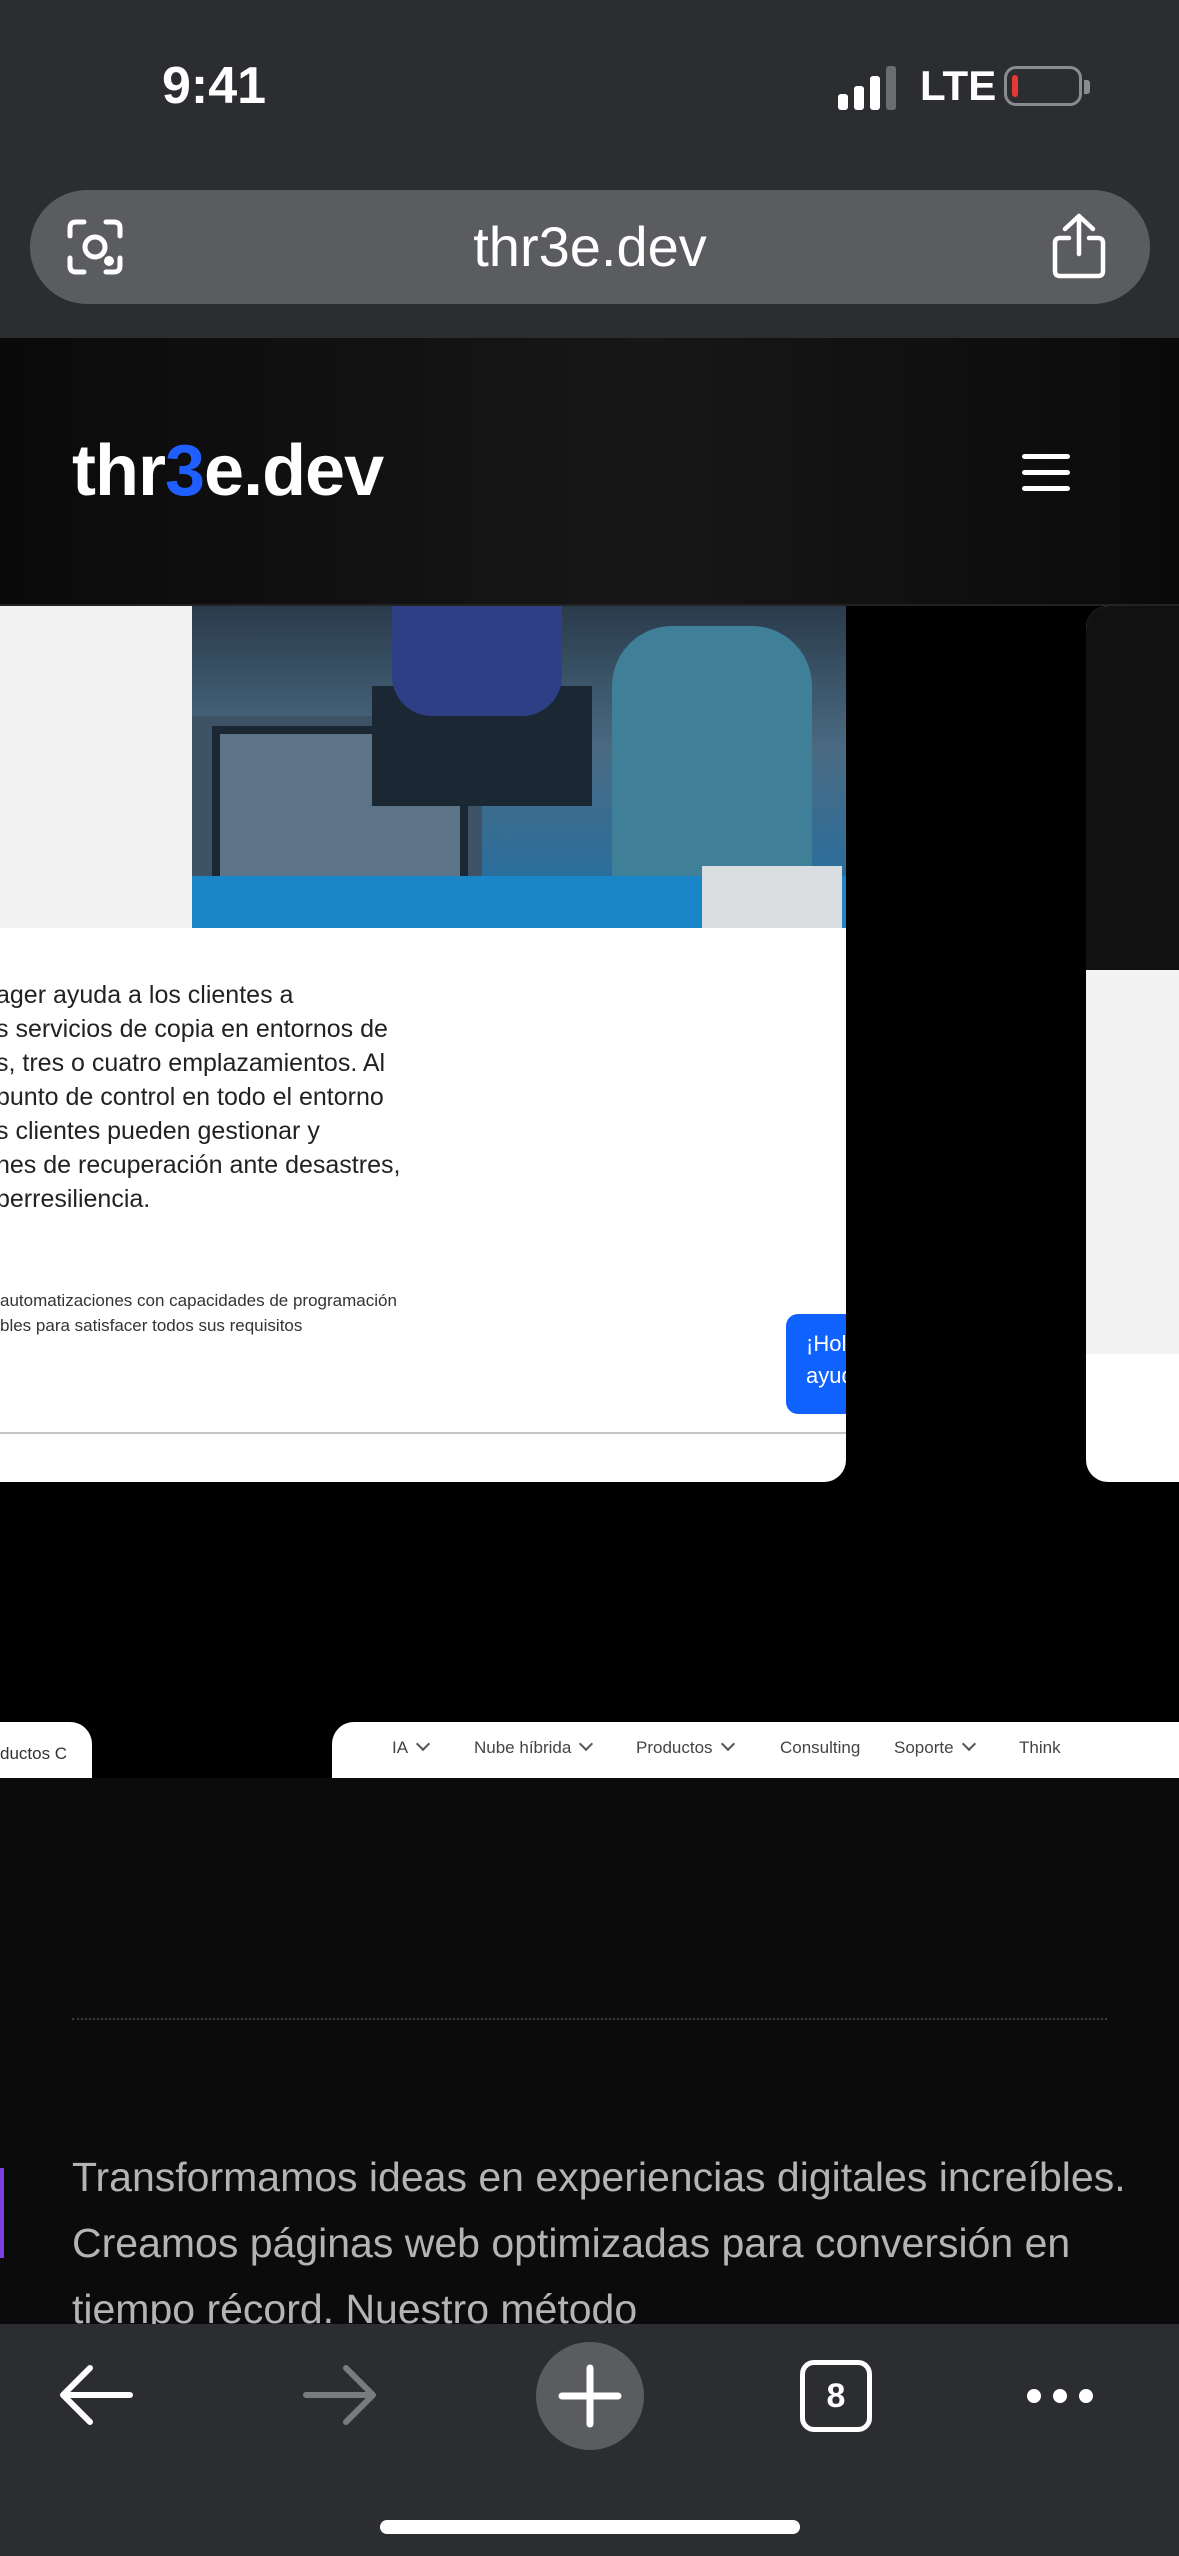 This screenshot has width=1179, height=2556. I want to click on status-time: 9:41, so click(214, 86).